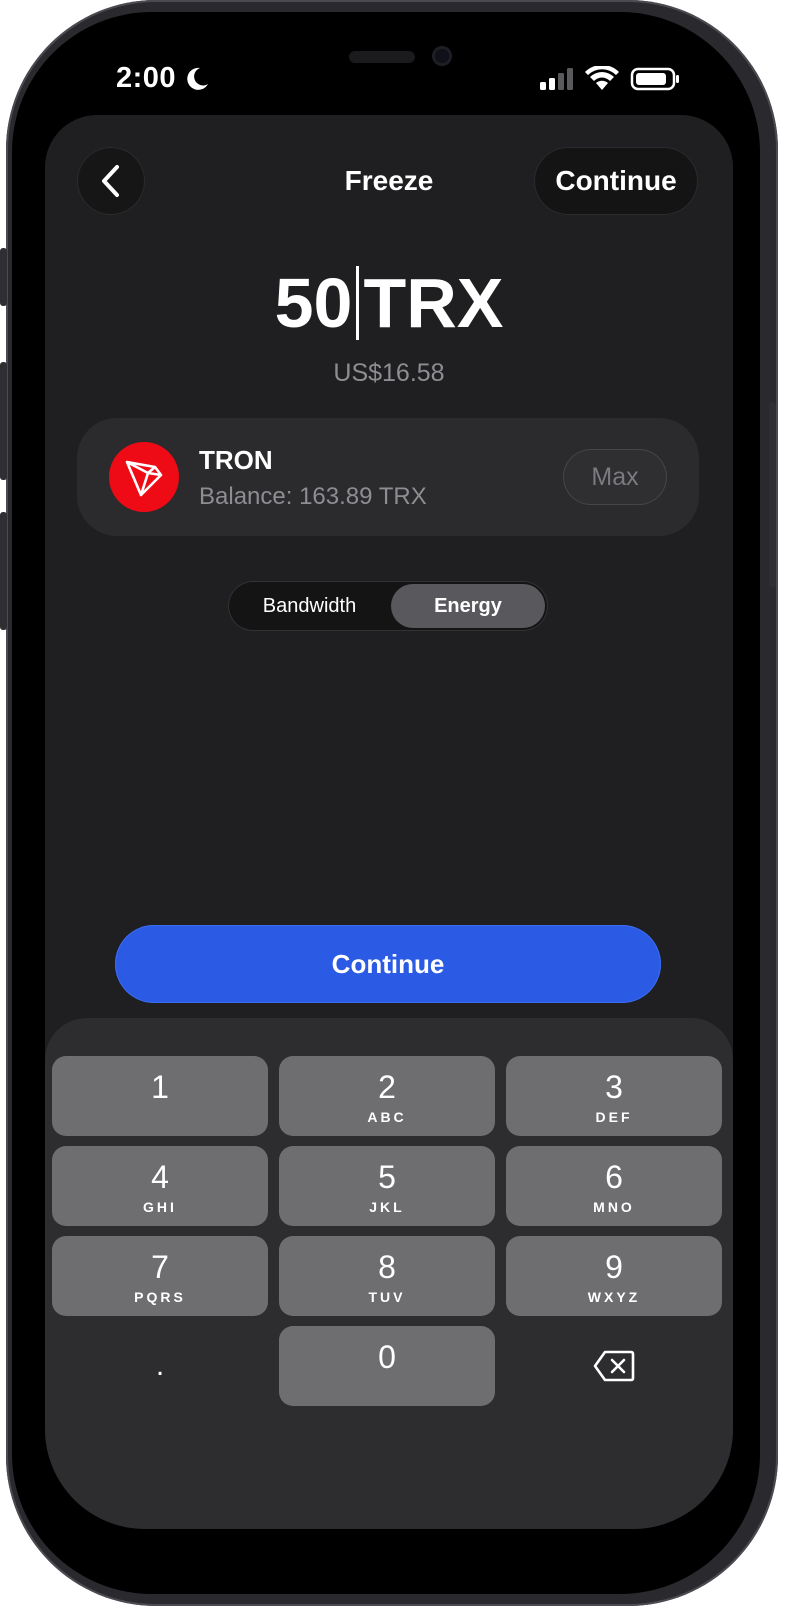  I want to click on resource-toggle: Bandwidth Energy, so click(388, 606).